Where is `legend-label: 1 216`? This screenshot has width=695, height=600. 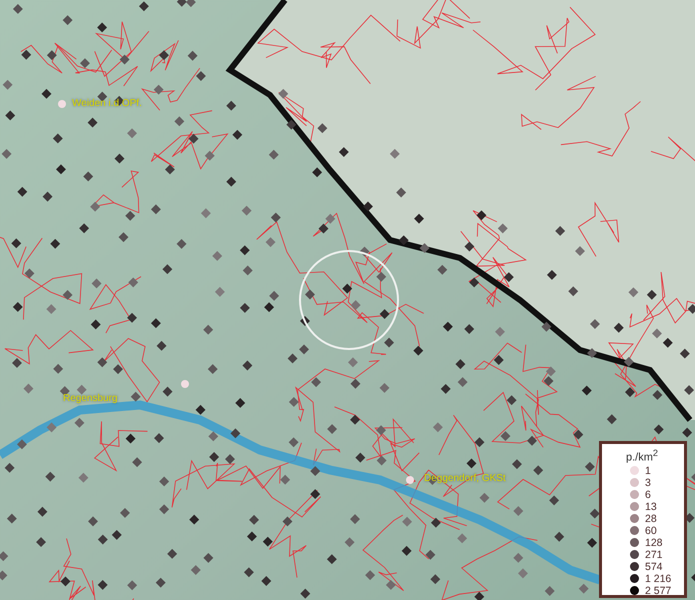 legend-label: 1 216 is located at coordinates (658, 578).